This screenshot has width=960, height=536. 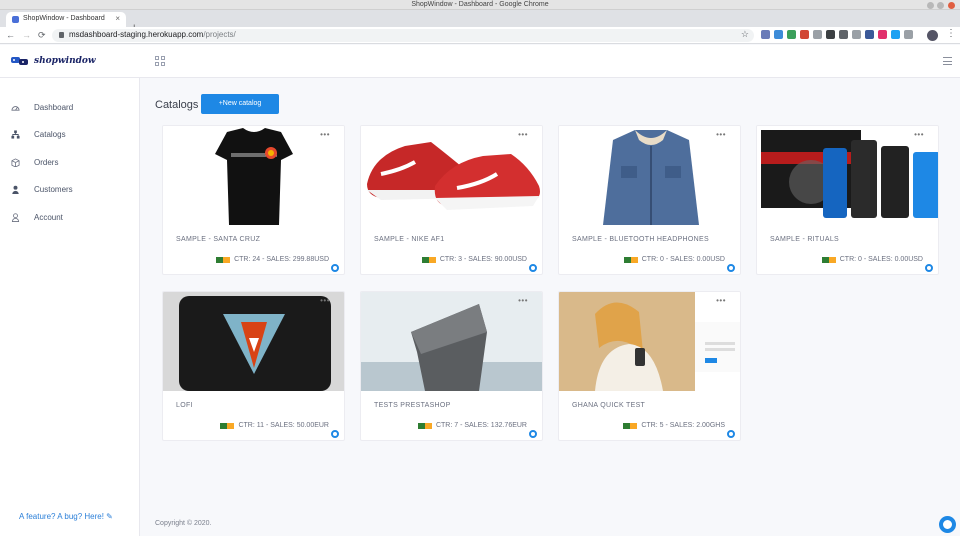 What do you see at coordinates (54, 107) in the screenshot?
I see `sidebar-item-label: Dashboard` at bounding box center [54, 107].